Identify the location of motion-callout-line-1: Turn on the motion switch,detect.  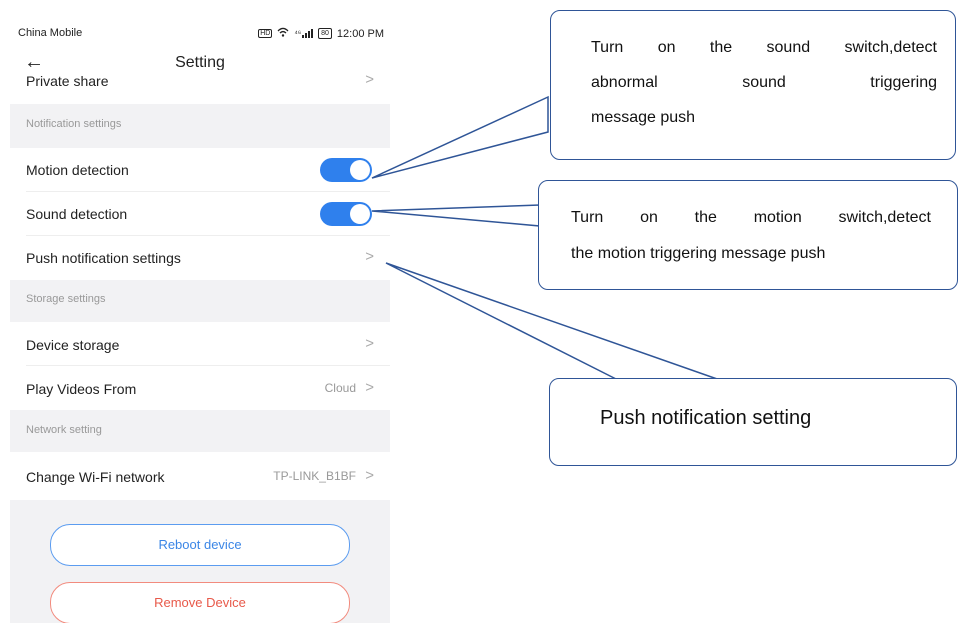
(751, 217).